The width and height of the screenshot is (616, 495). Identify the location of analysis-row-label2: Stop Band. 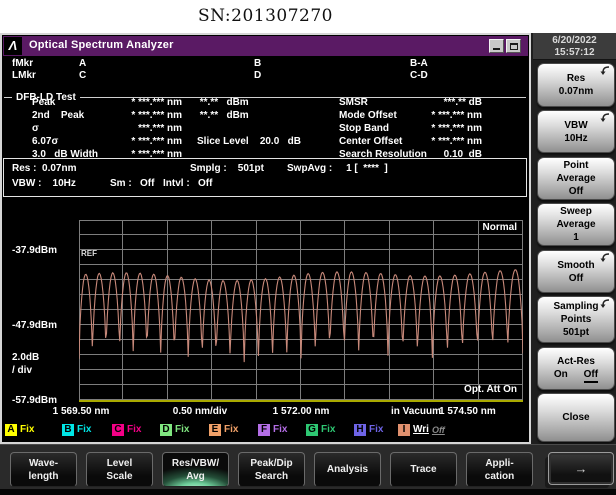
(364, 128).